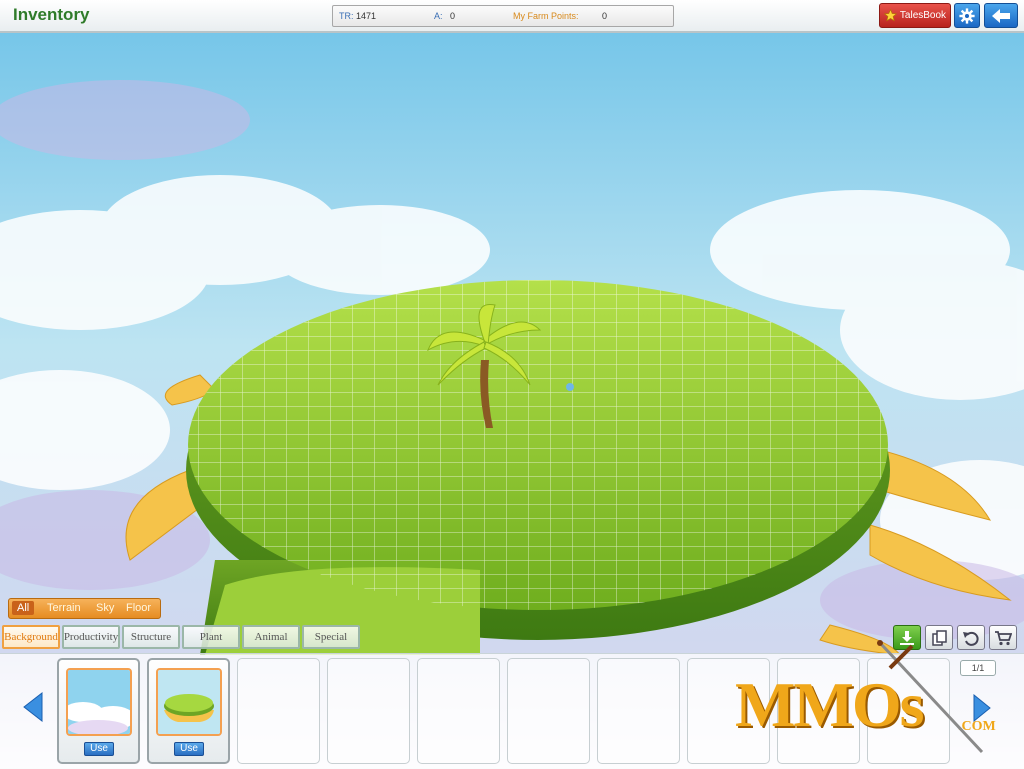 The height and width of the screenshot is (769, 1024). What do you see at coordinates (923, 15) in the screenshot?
I see `talesbook-label: TalesBook` at bounding box center [923, 15].